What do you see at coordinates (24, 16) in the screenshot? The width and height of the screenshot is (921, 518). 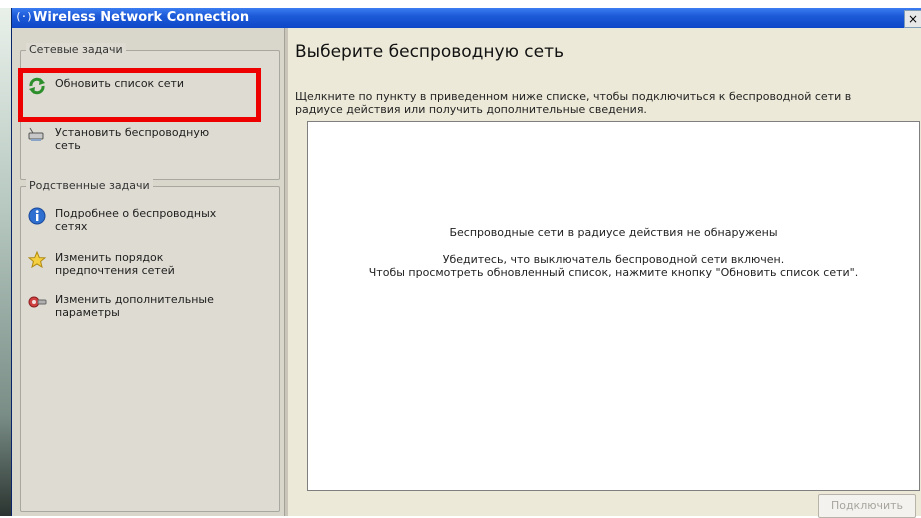 I see `wireless-icon: (·)` at bounding box center [24, 16].